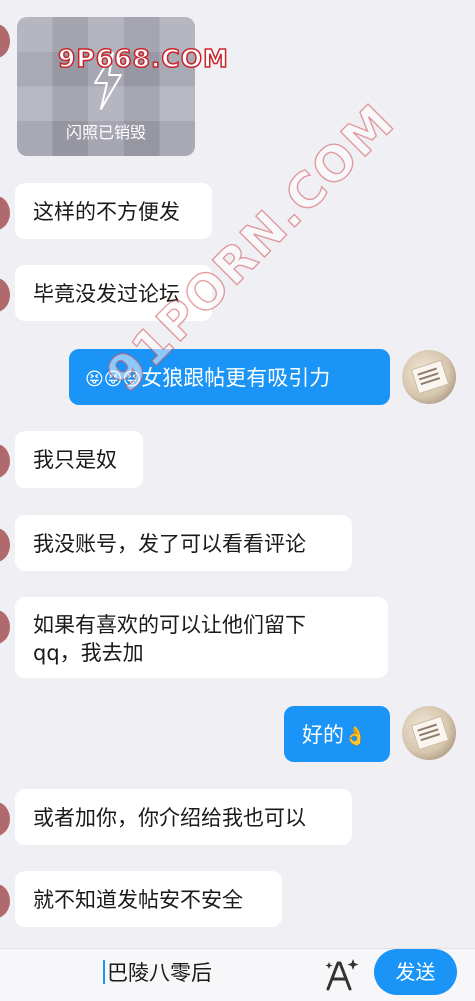  What do you see at coordinates (106, 212) in the screenshot?
I see `message-text: 这样的不方便发` at bounding box center [106, 212].